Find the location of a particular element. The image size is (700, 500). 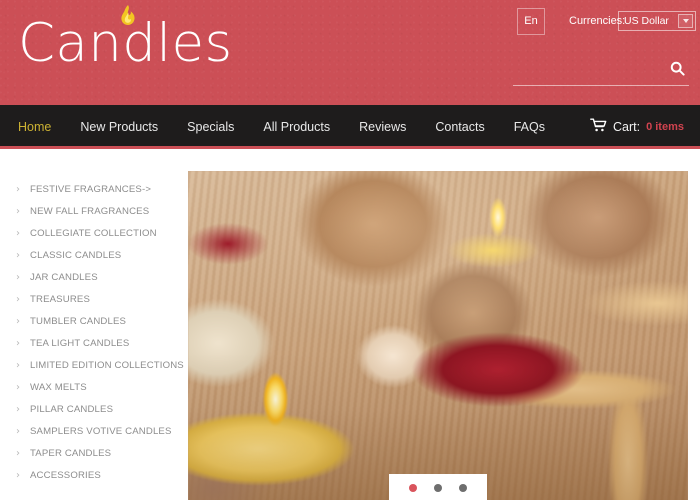

search-box is located at coordinates (601, 72).